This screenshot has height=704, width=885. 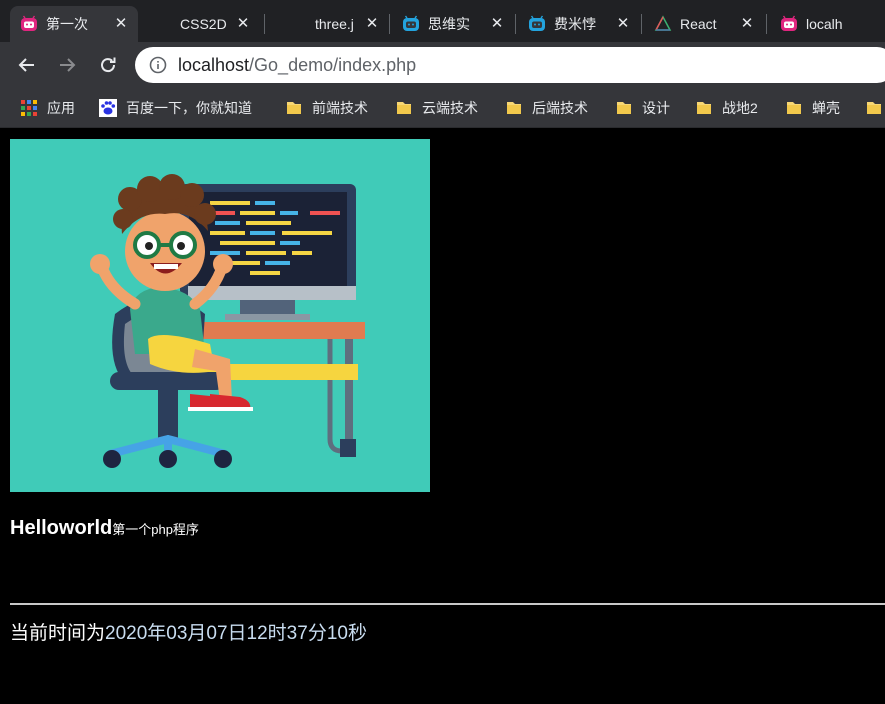 I want to click on bookmark-apps: 应用, so click(x=47, y=108).